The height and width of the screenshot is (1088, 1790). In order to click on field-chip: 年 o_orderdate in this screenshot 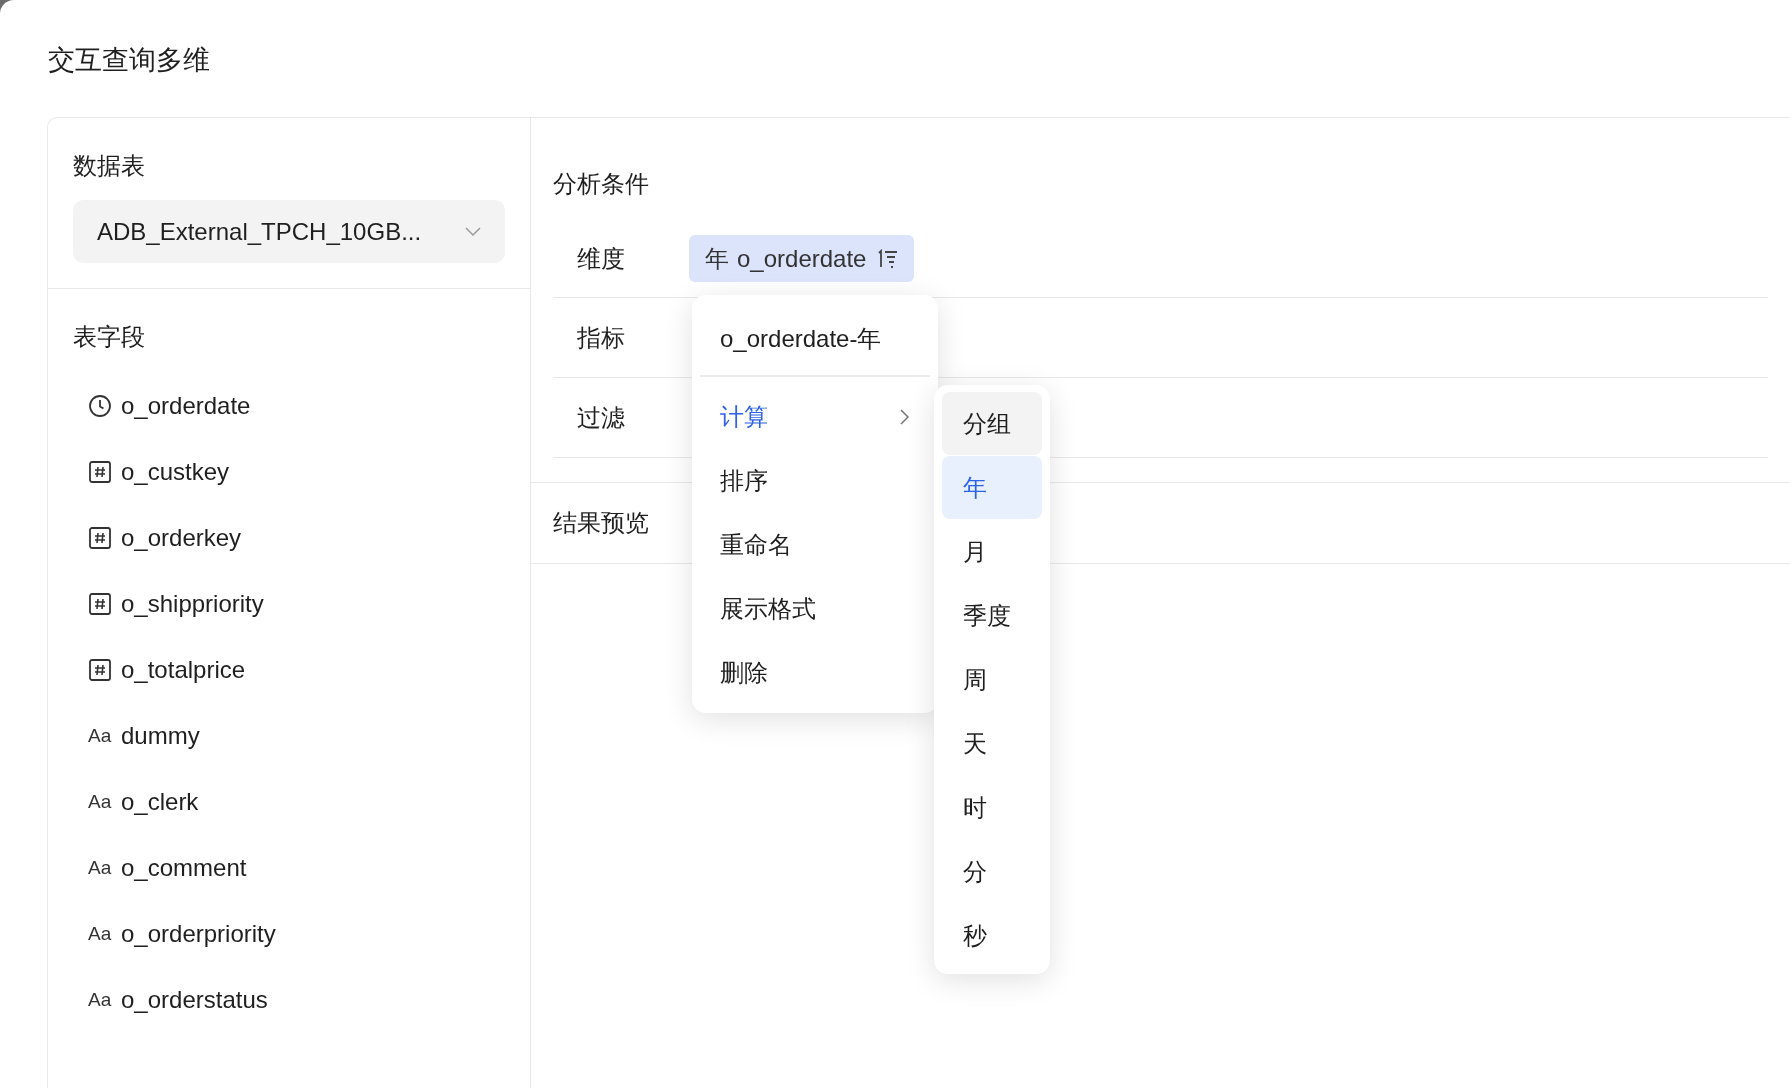, I will do `click(802, 258)`.